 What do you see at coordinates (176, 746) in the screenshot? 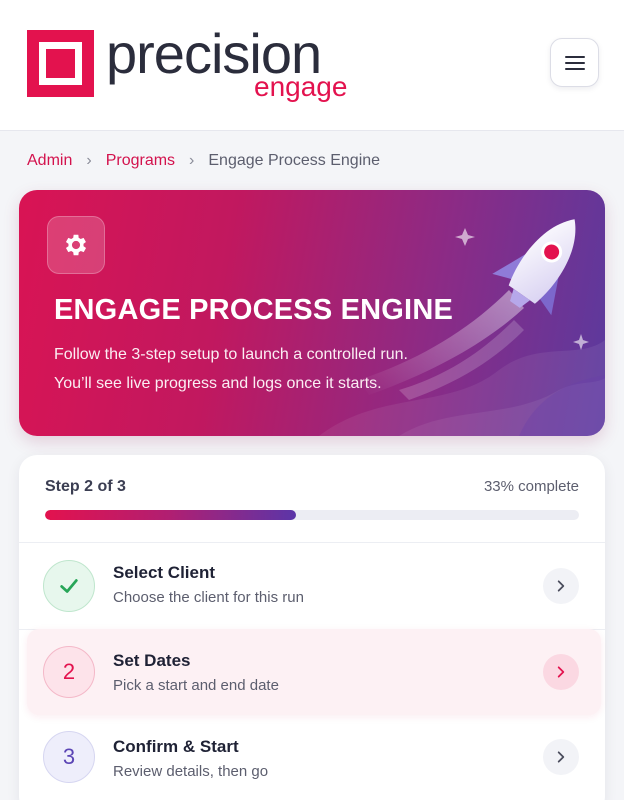
I see `step-title: Confirm & Start` at bounding box center [176, 746].